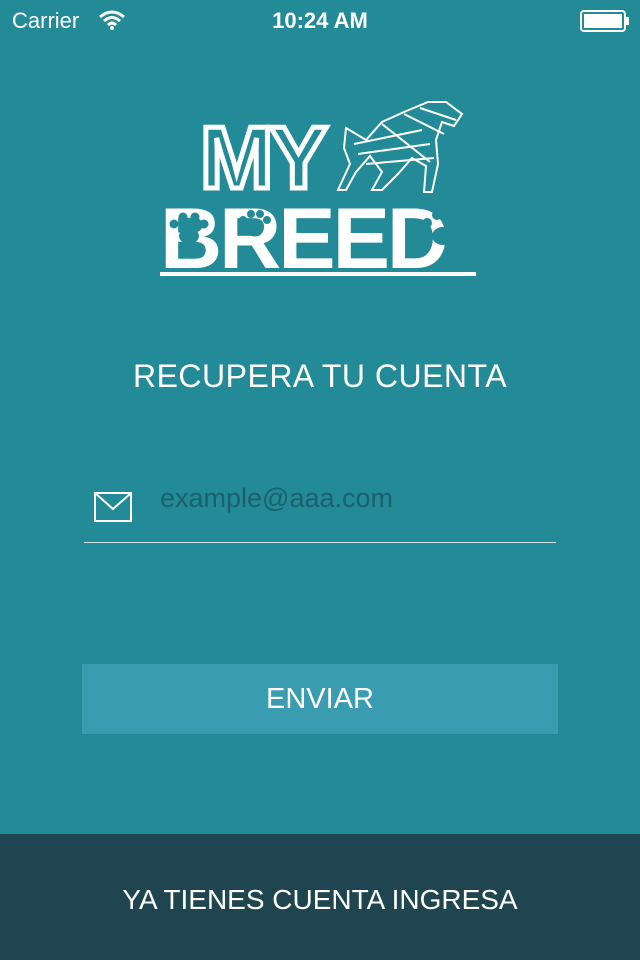 This screenshot has height=960, width=640. I want to click on battery-icon, so click(604, 21).